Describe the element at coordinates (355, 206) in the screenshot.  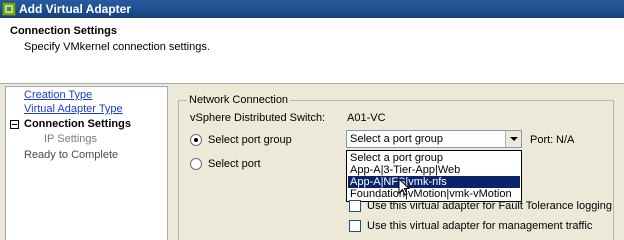
I see `fault-tolerance-checkbox` at that location.